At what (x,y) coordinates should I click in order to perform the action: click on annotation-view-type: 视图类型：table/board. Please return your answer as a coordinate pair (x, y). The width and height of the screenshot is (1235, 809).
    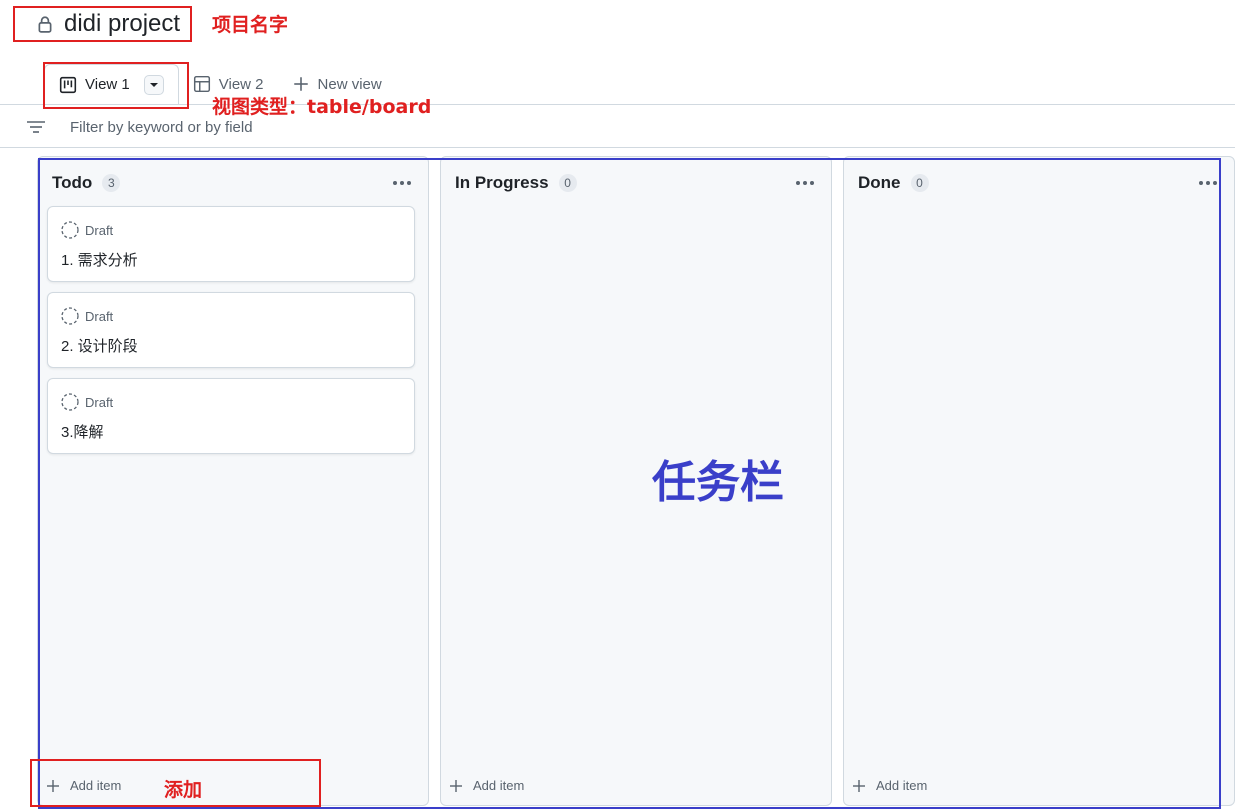
    Looking at the image, I should click on (322, 107).